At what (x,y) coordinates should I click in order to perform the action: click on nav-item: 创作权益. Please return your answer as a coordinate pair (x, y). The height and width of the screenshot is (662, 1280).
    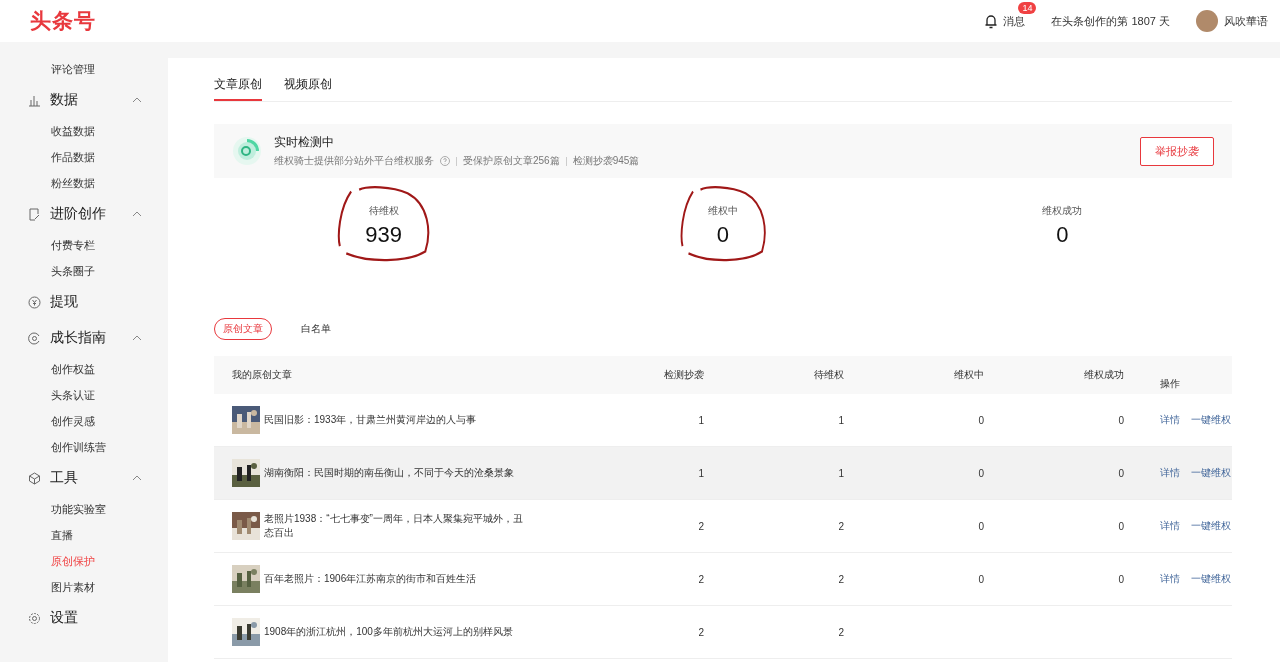
    Looking at the image, I should click on (98, 369).